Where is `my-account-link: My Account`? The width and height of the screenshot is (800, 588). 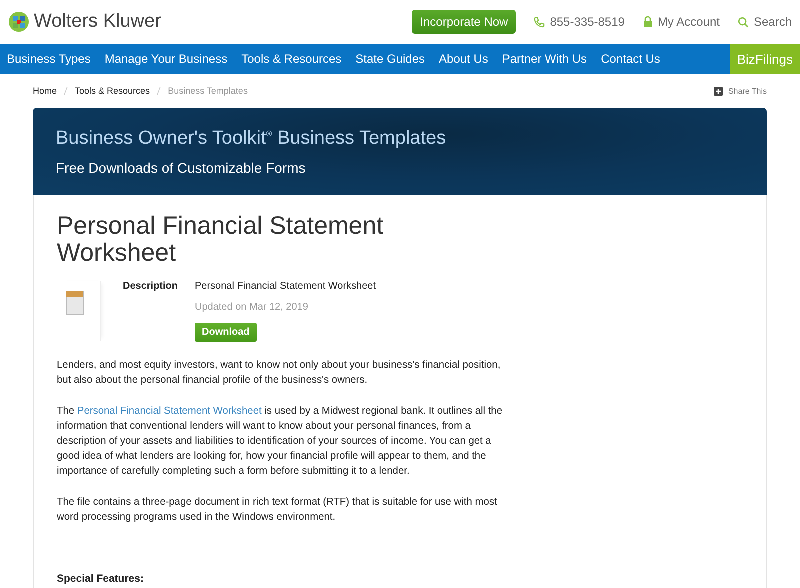
my-account-link: My Account is located at coordinates (689, 22).